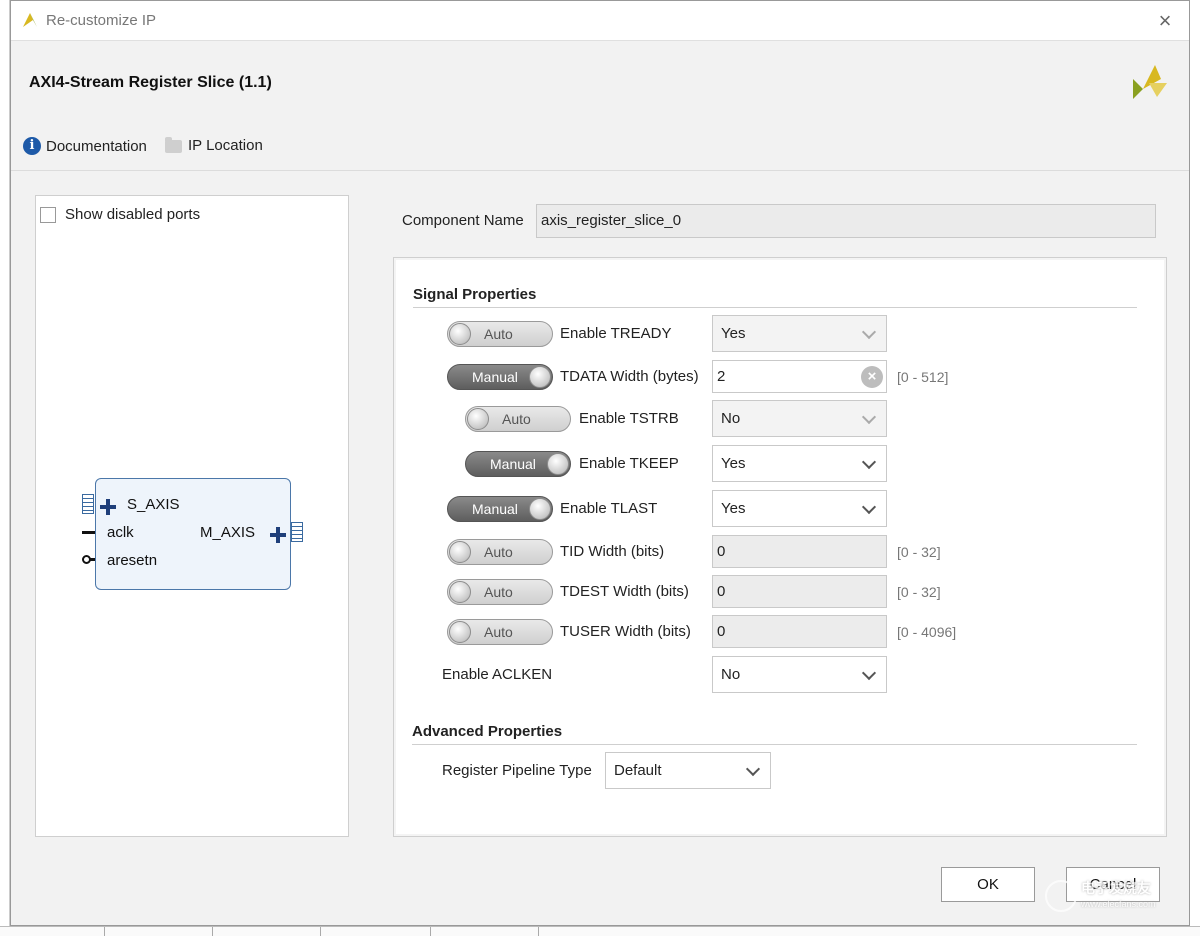 The image size is (1200, 936). I want to click on port-m-axis: M_AXIS, so click(228, 532).